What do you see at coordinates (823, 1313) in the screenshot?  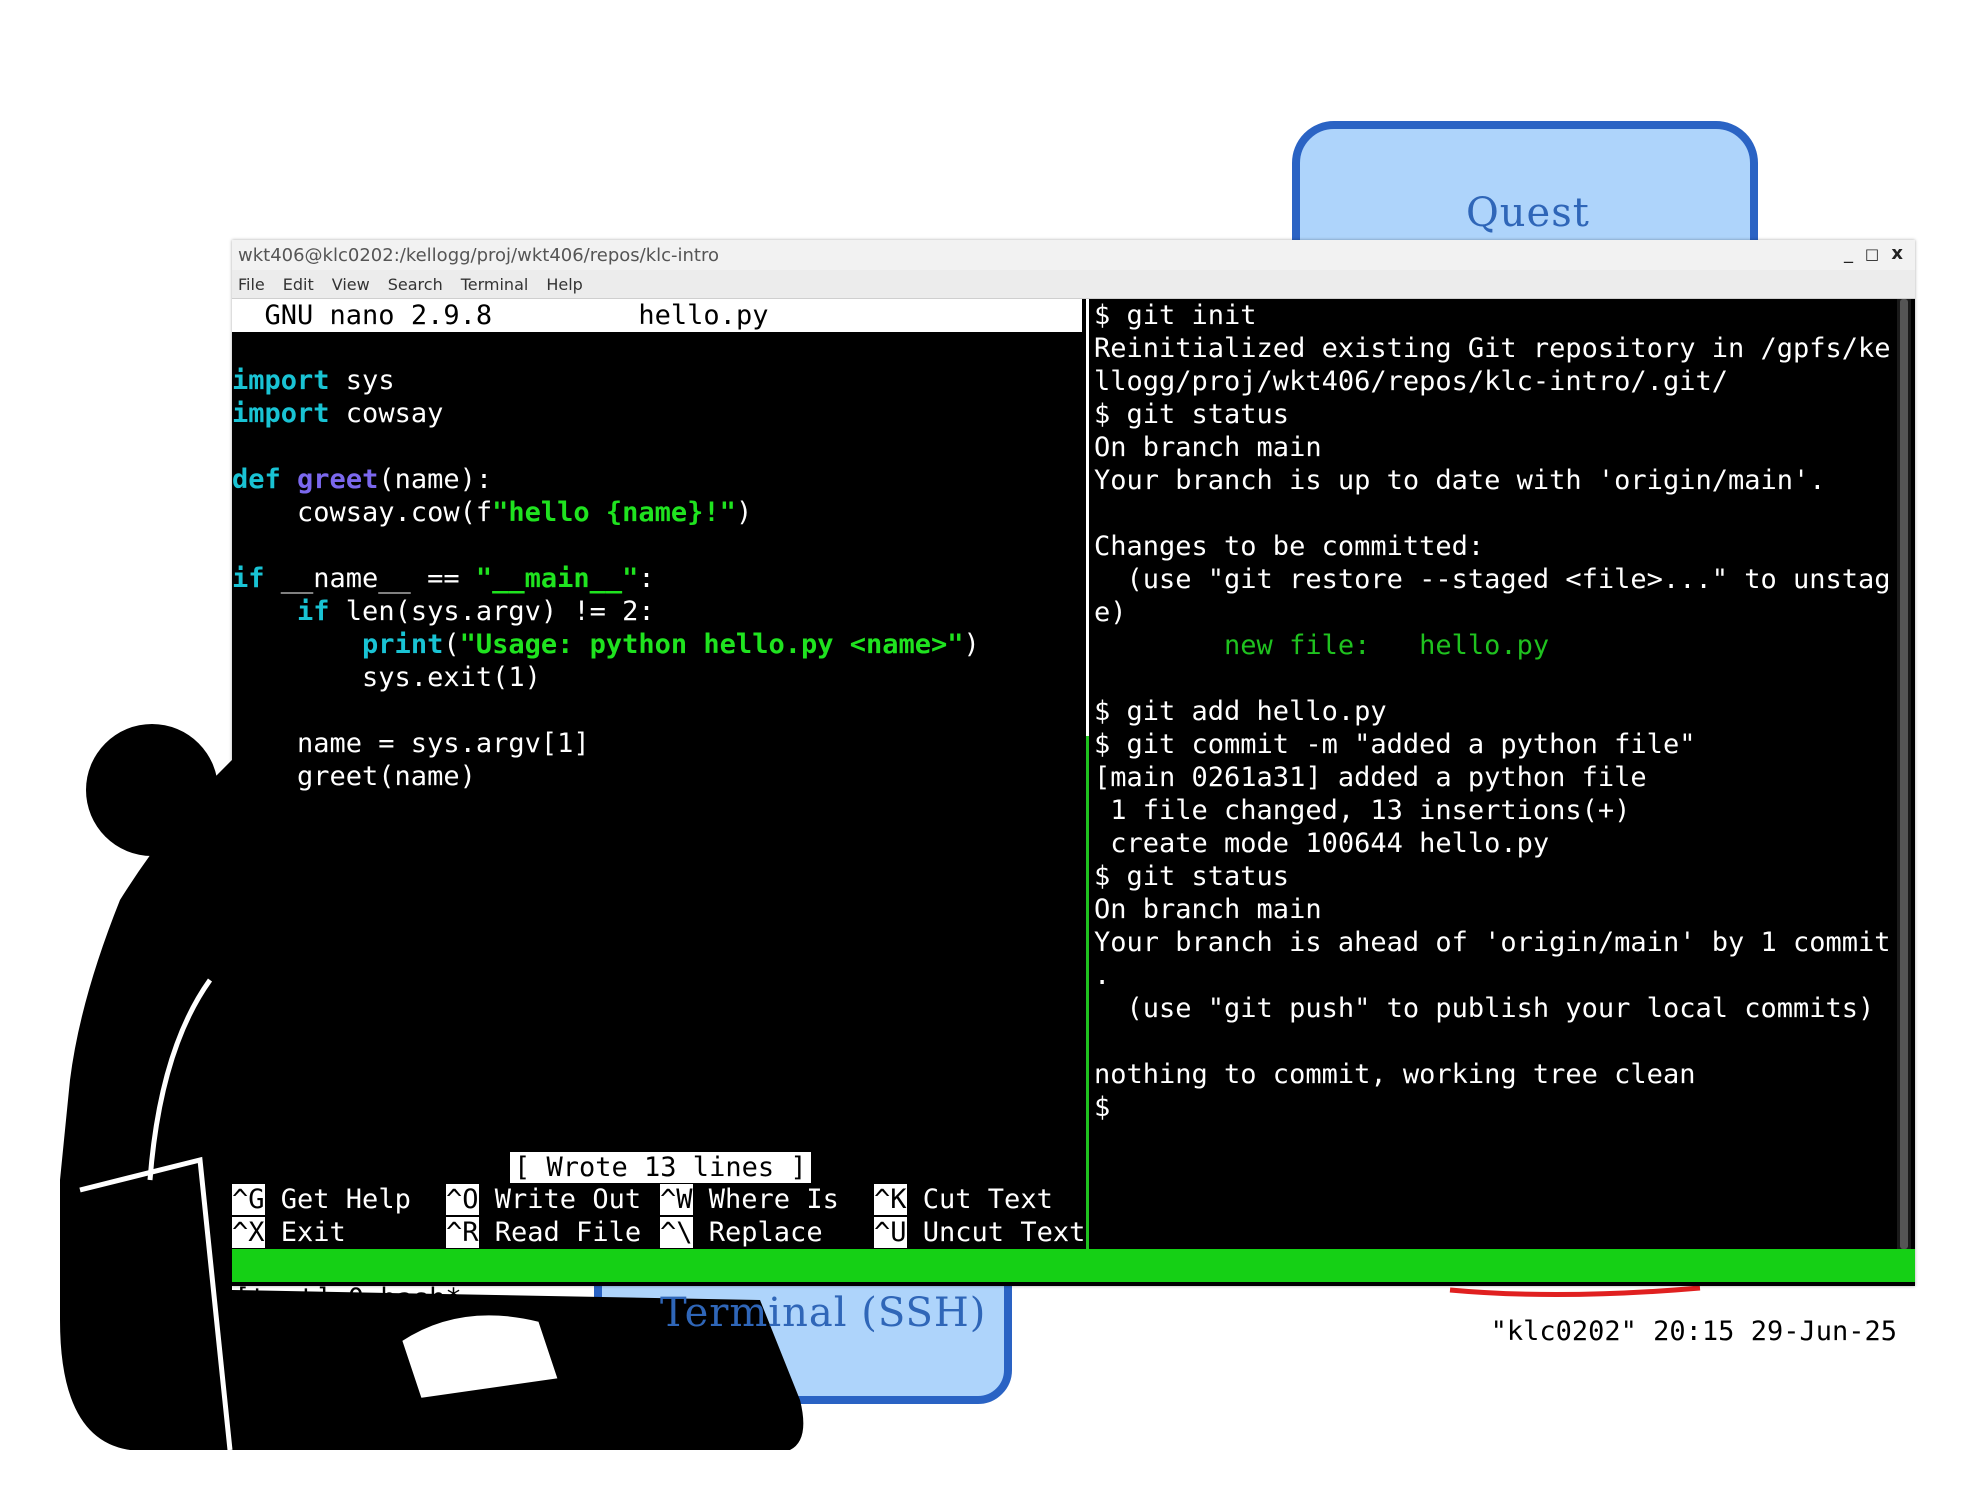 I see `terminal-ssh-label: Terminal (SSH)` at bounding box center [823, 1313].